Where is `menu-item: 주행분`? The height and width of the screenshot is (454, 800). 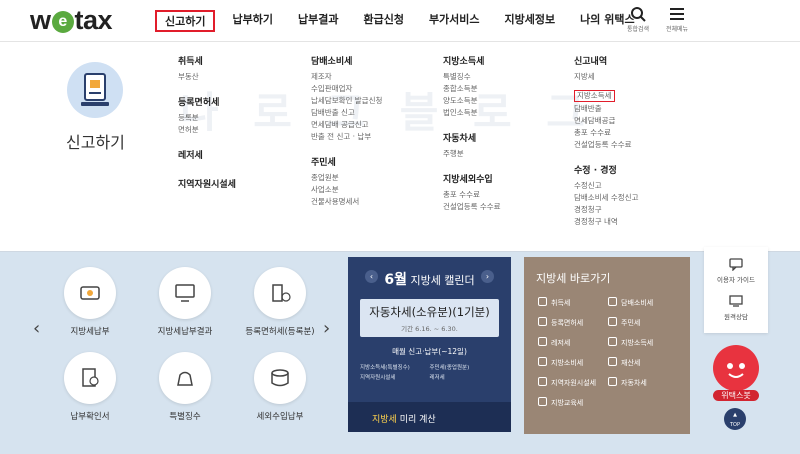 menu-item: 주행분 is located at coordinates (472, 154).